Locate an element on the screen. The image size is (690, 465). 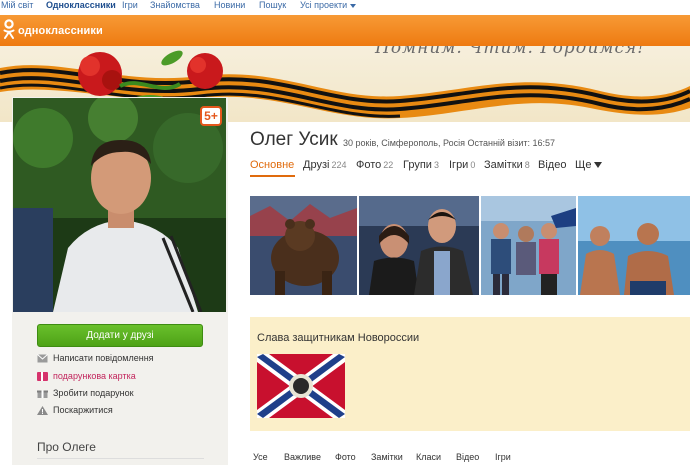
tab-games: Ігри 0 is located at coordinates (462, 165).